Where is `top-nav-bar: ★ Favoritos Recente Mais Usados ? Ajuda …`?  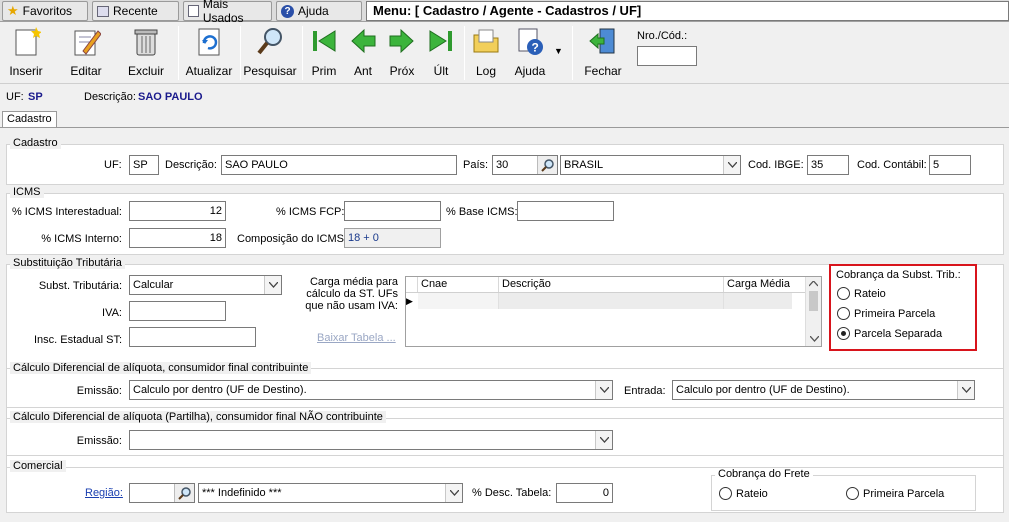 top-nav-bar: ★ Favoritos Recente Mais Usados ? Ajuda … is located at coordinates (504, 12).